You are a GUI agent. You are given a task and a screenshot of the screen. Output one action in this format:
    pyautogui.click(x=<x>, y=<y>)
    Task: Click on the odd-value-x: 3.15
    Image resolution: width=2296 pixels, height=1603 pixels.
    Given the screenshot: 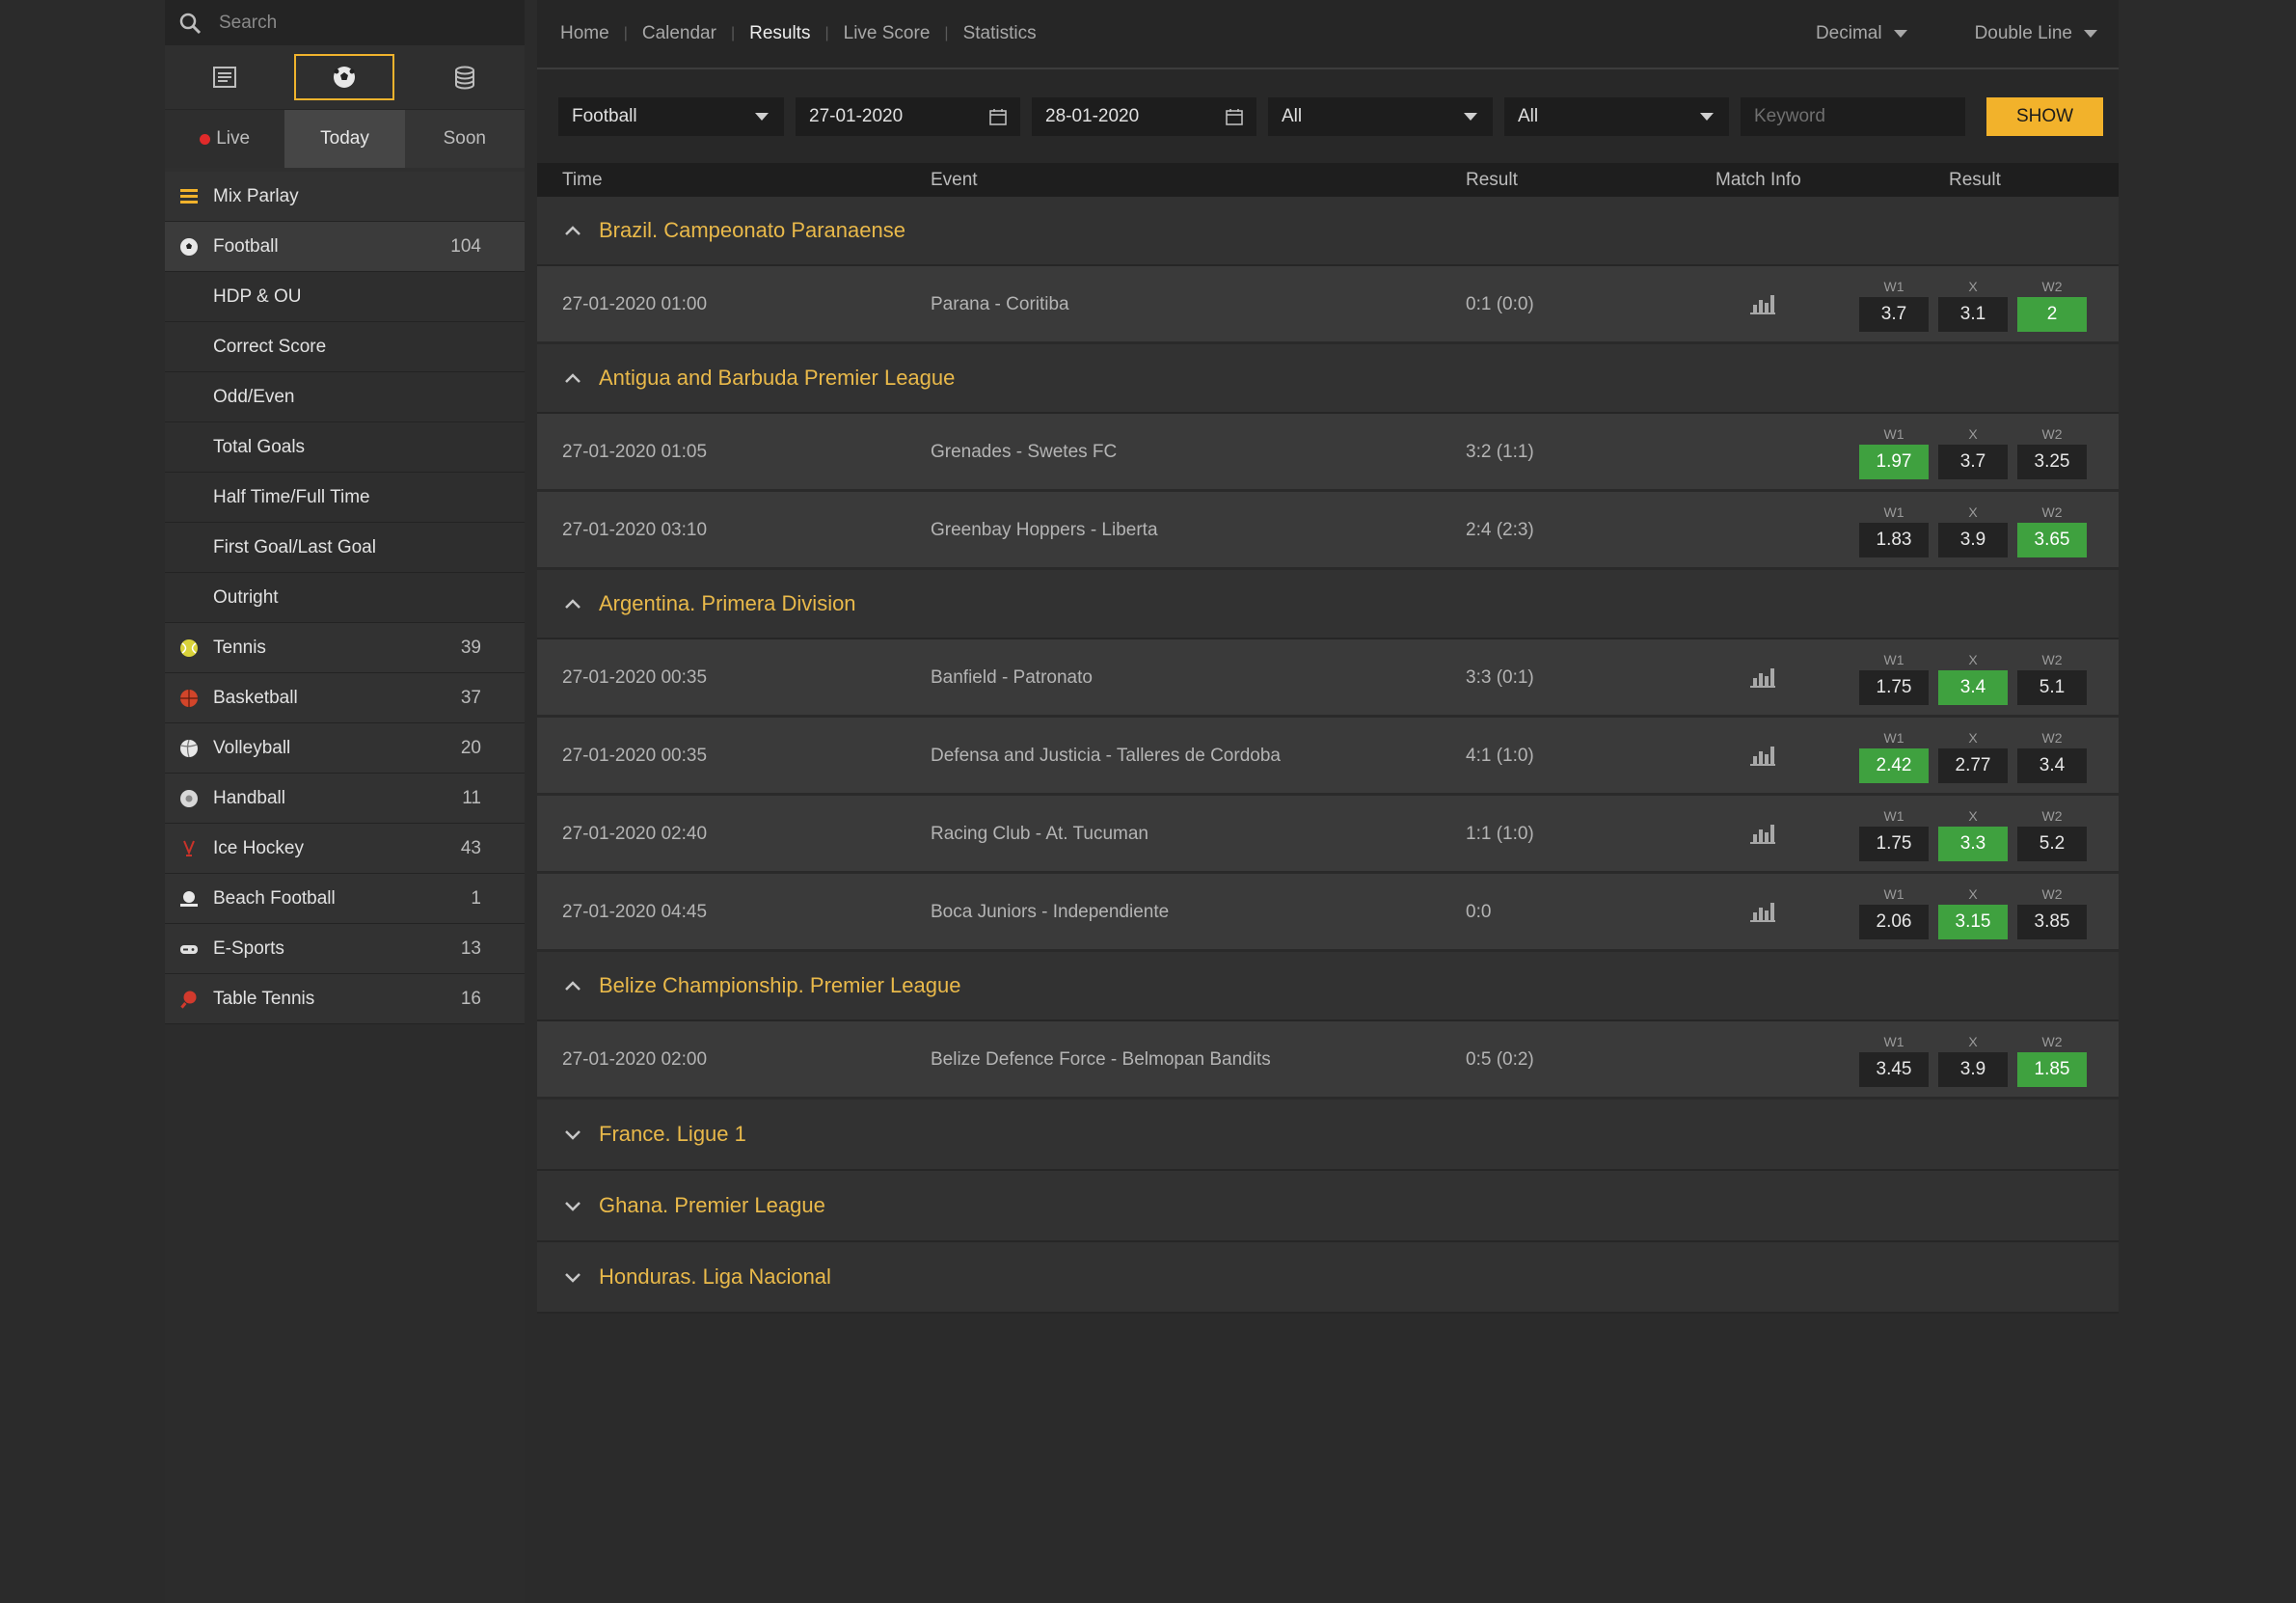 What is the action you would take?
    pyautogui.click(x=1973, y=922)
    